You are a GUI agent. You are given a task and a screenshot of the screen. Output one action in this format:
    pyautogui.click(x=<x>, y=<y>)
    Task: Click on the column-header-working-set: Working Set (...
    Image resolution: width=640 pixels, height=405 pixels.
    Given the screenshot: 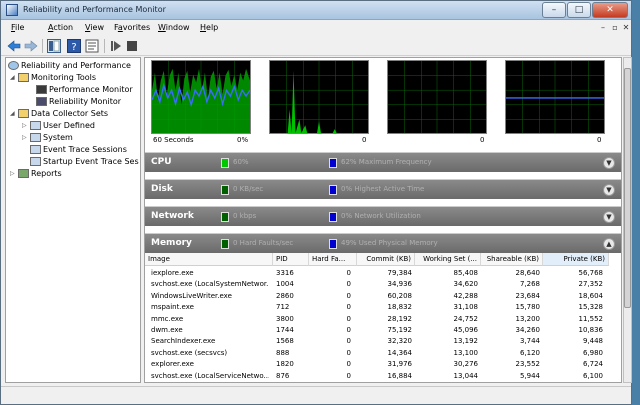 What is the action you would take?
    pyautogui.click(x=448, y=259)
    